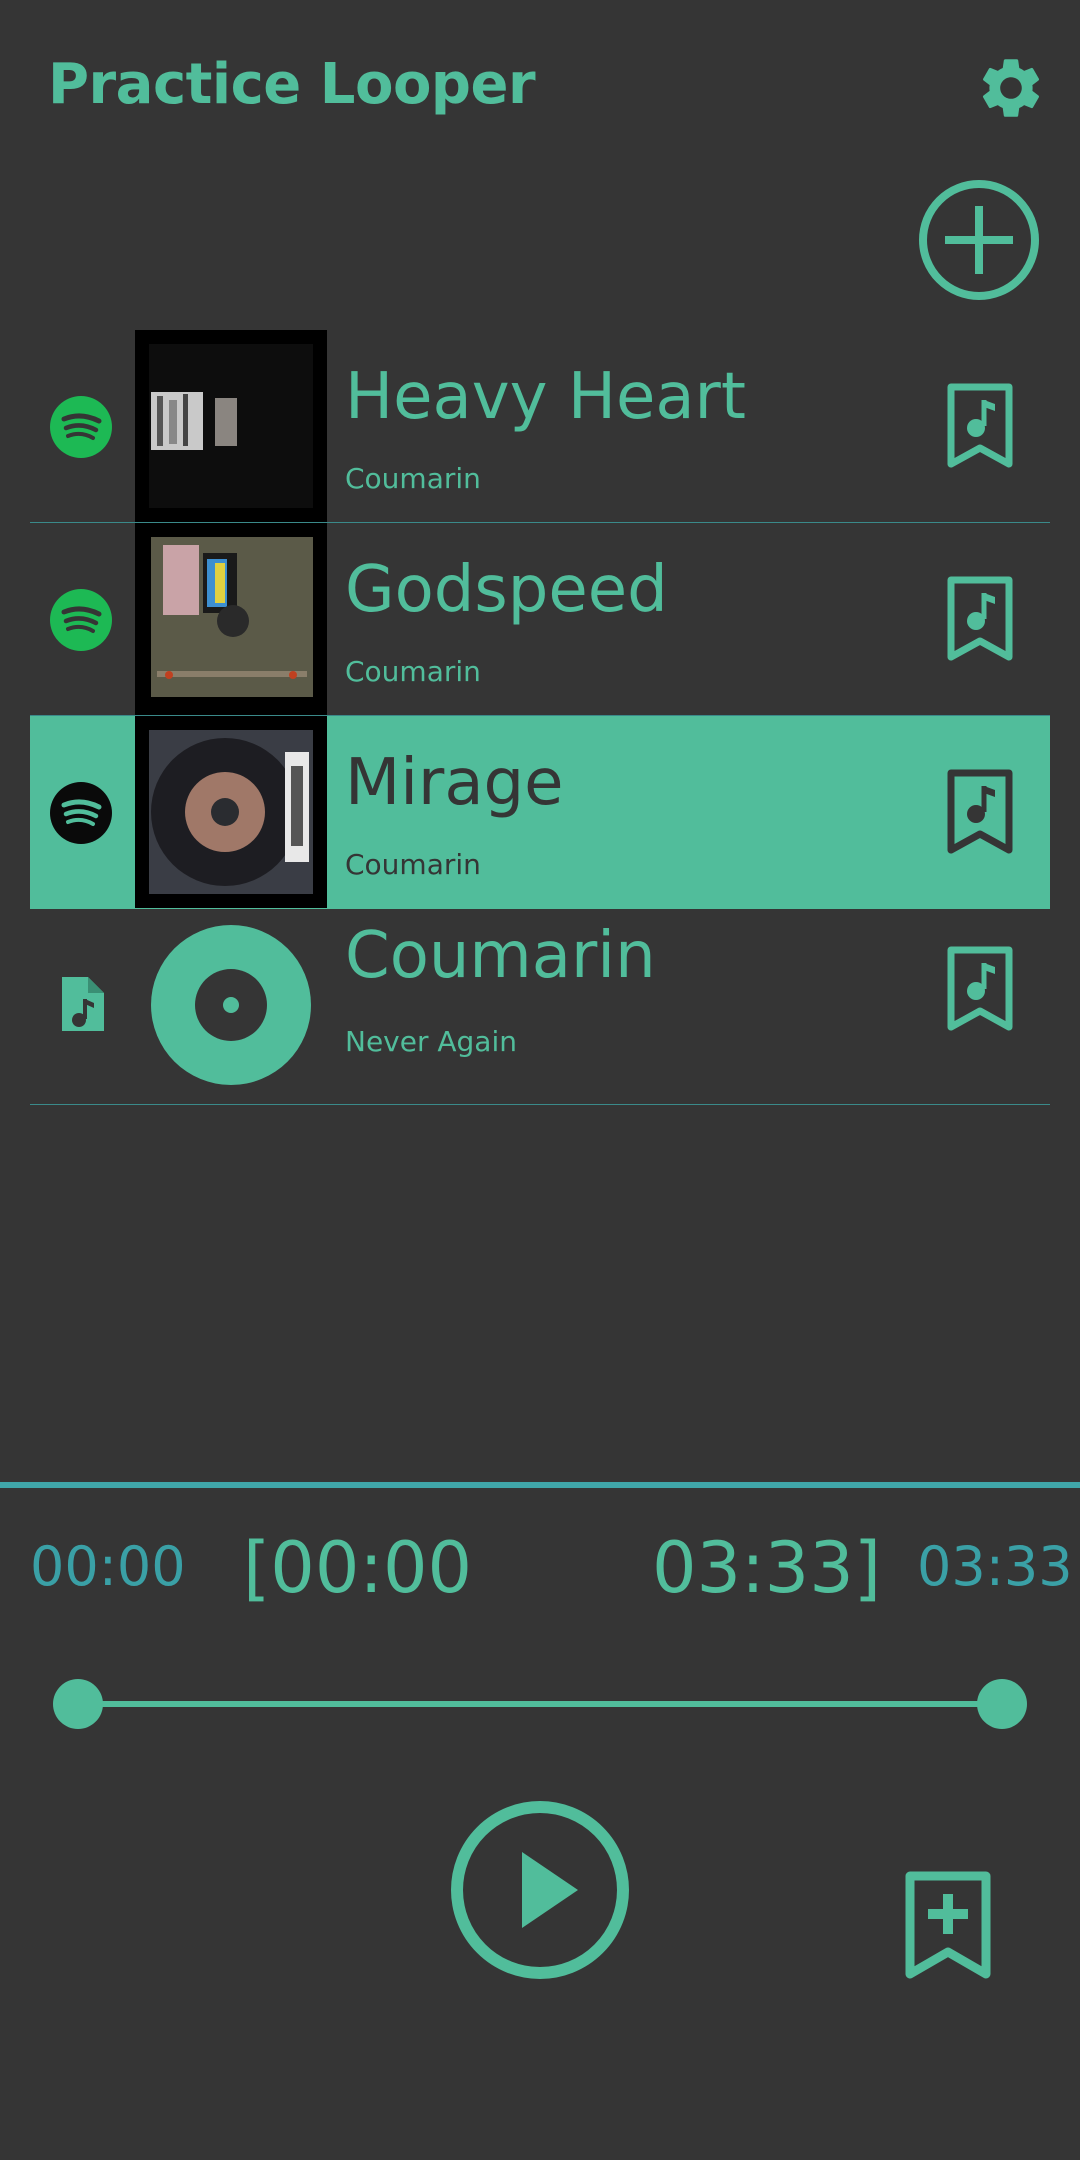 Image resolution: width=1080 pixels, height=2160 pixels. What do you see at coordinates (108, 1566) in the screenshot?
I see `current-time: 00:00` at bounding box center [108, 1566].